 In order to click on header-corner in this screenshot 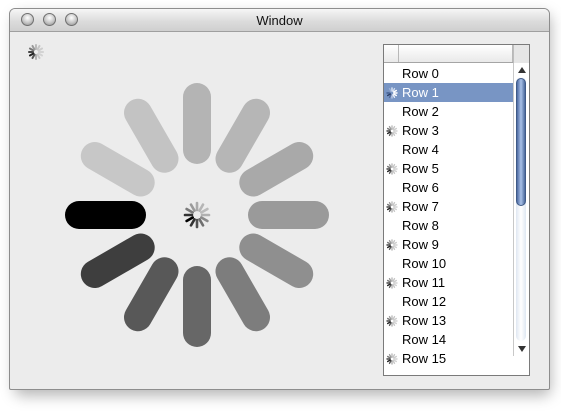, I will do `click(521, 54)`.